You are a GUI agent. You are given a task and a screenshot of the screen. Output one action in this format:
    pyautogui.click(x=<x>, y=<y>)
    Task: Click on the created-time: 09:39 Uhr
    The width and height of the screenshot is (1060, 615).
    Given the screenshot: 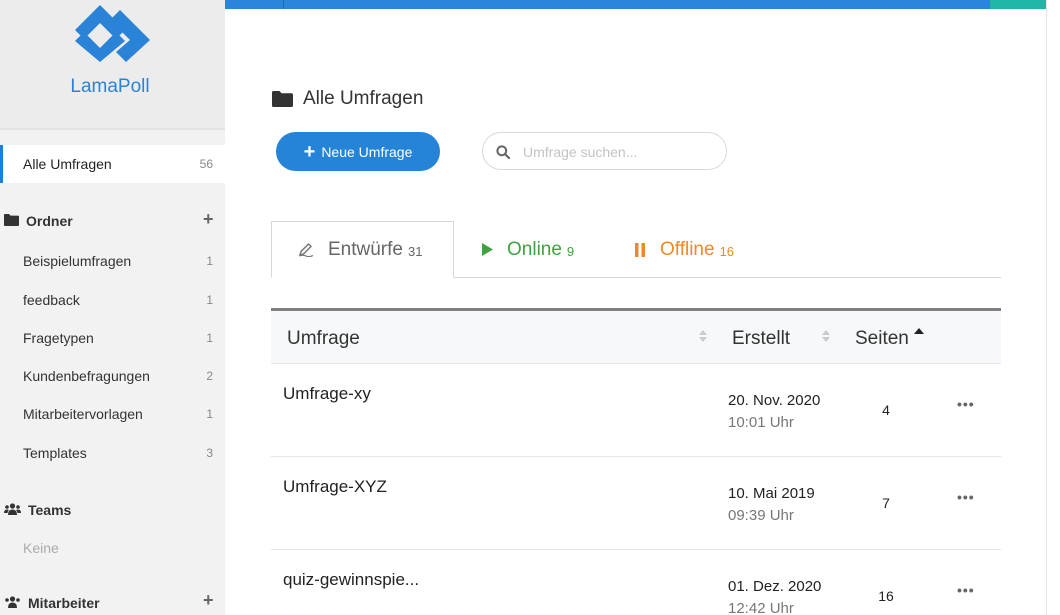 What is the action you would take?
    pyautogui.click(x=761, y=515)
    